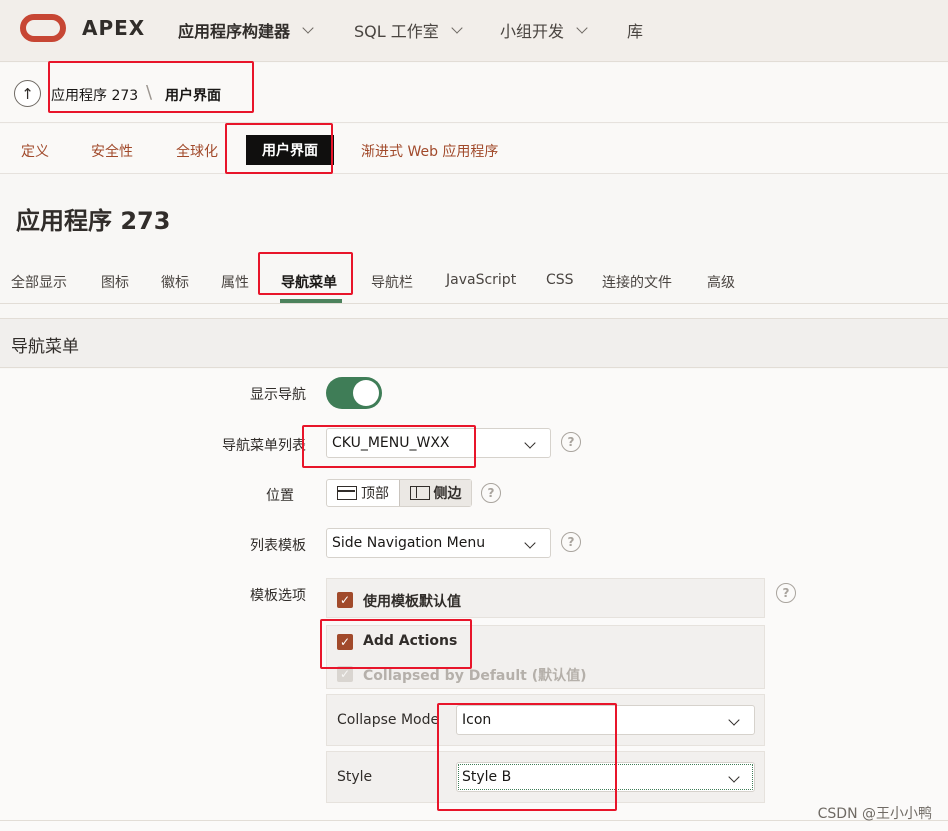 Image resolution: width=948 pixels, height=831 pixels. I want to click on subtab-logo: 徽标, so click(175, 282).